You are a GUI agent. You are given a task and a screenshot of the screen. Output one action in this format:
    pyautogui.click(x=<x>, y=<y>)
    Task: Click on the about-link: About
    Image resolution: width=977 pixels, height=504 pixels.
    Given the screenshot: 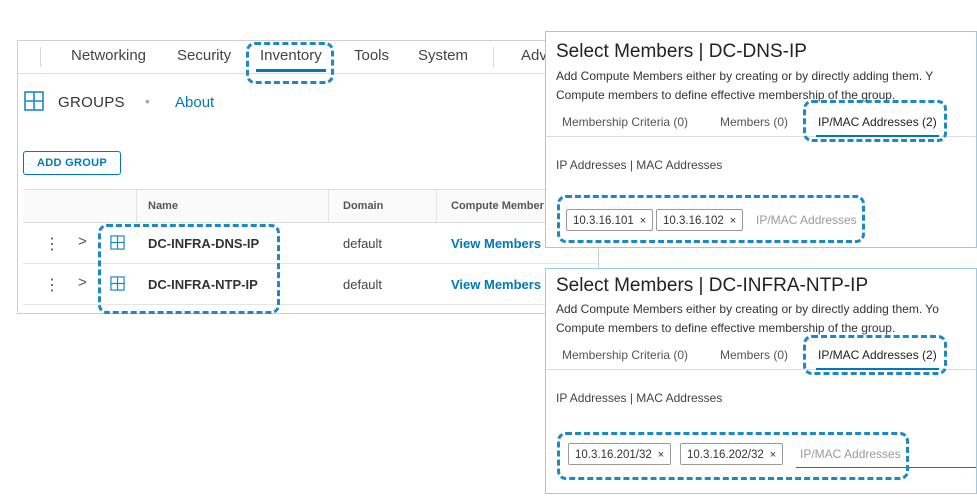 What is the action you would take?
    pyautogui.click(x=194, y=102)
    